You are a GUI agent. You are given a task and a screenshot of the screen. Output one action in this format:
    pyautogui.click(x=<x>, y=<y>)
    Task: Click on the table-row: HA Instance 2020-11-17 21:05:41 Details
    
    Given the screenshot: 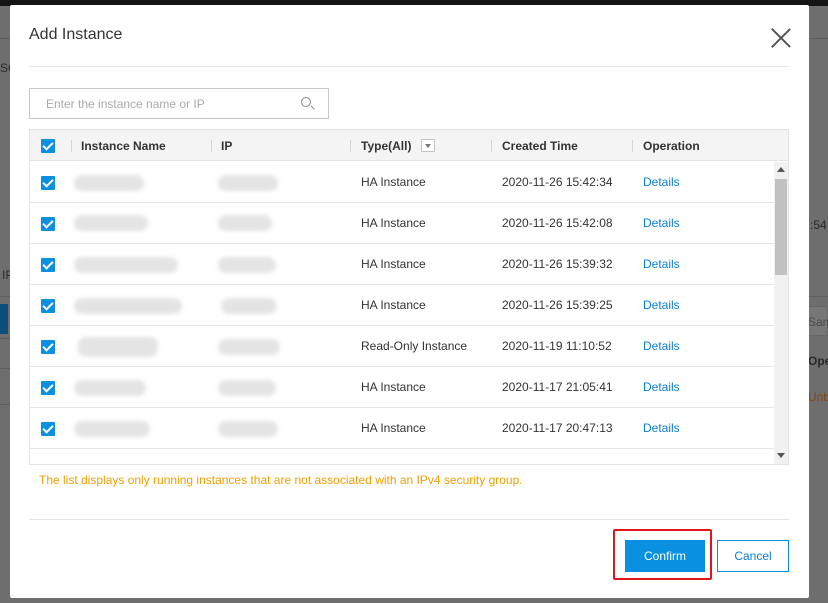 What is the action you would take?
    pyautogui.click(x=402, y=387)
    